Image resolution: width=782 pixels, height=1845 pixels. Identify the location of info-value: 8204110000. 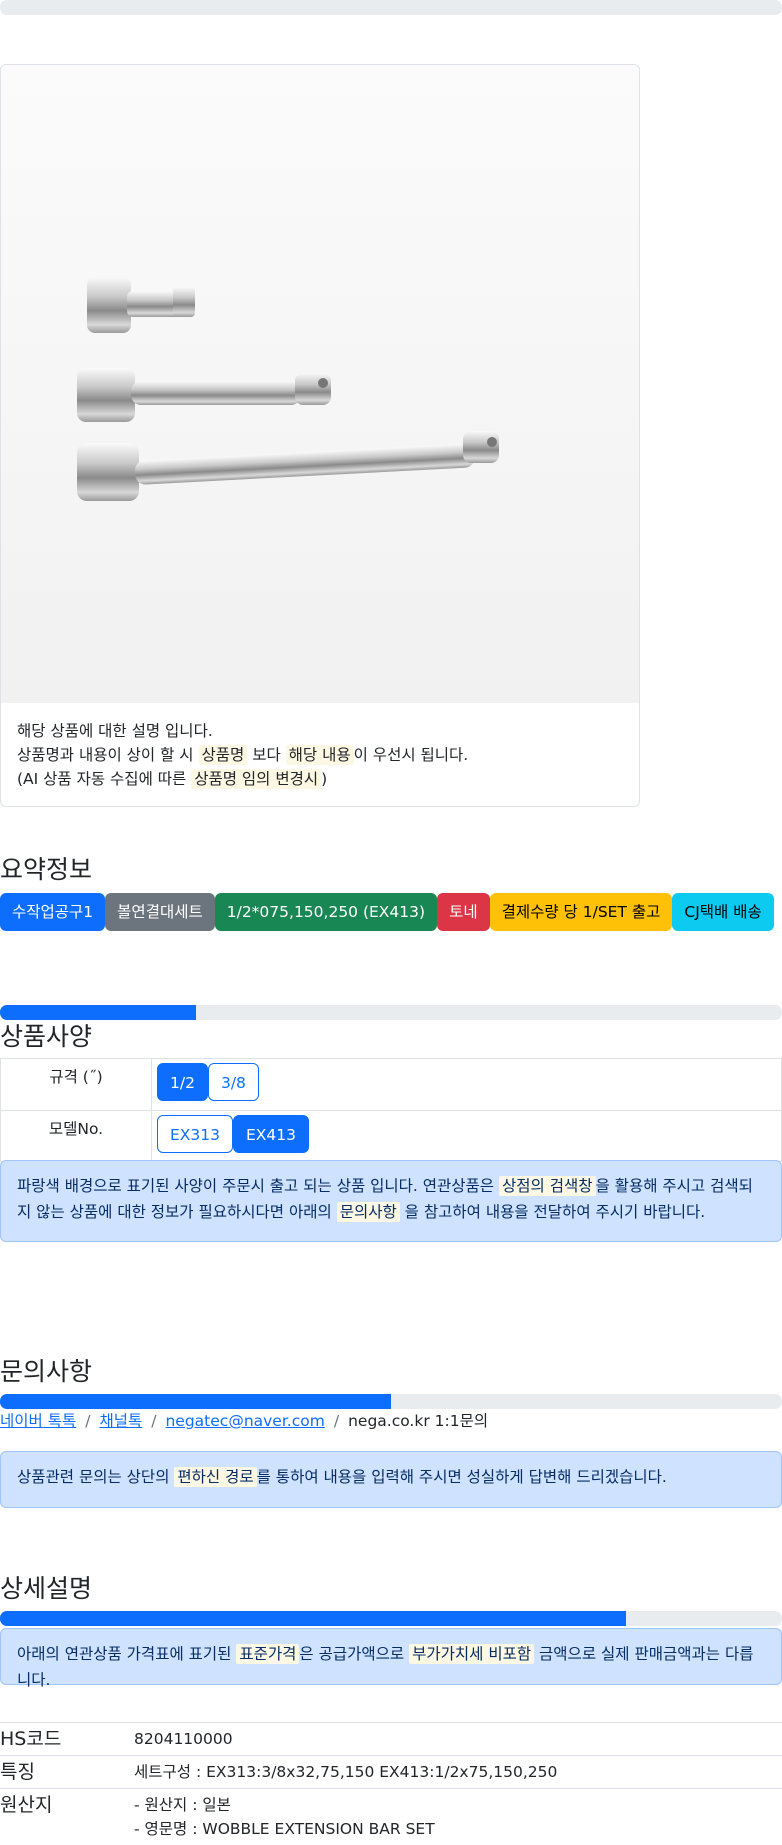
(458, 1739).